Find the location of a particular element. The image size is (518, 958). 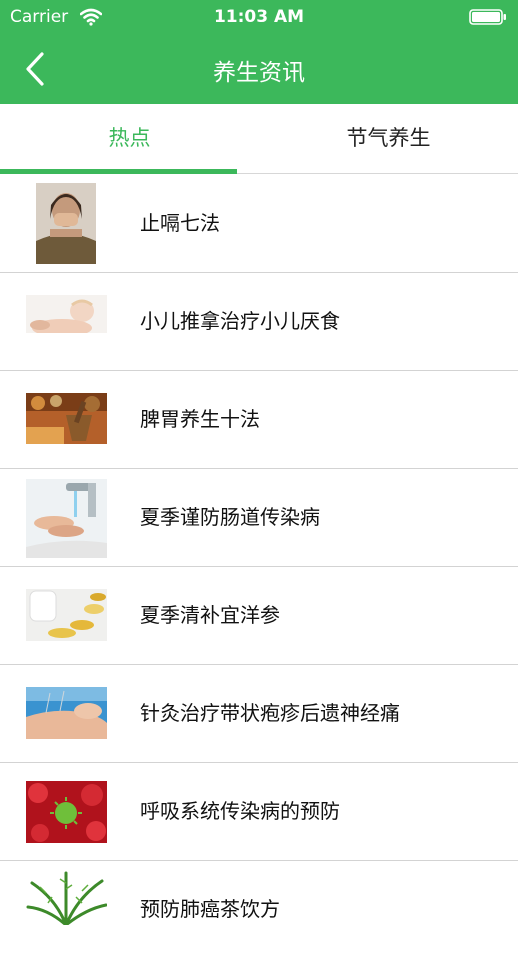

list-item: 夏季谨防肠道传染病 is located at coordinates (259, 518).